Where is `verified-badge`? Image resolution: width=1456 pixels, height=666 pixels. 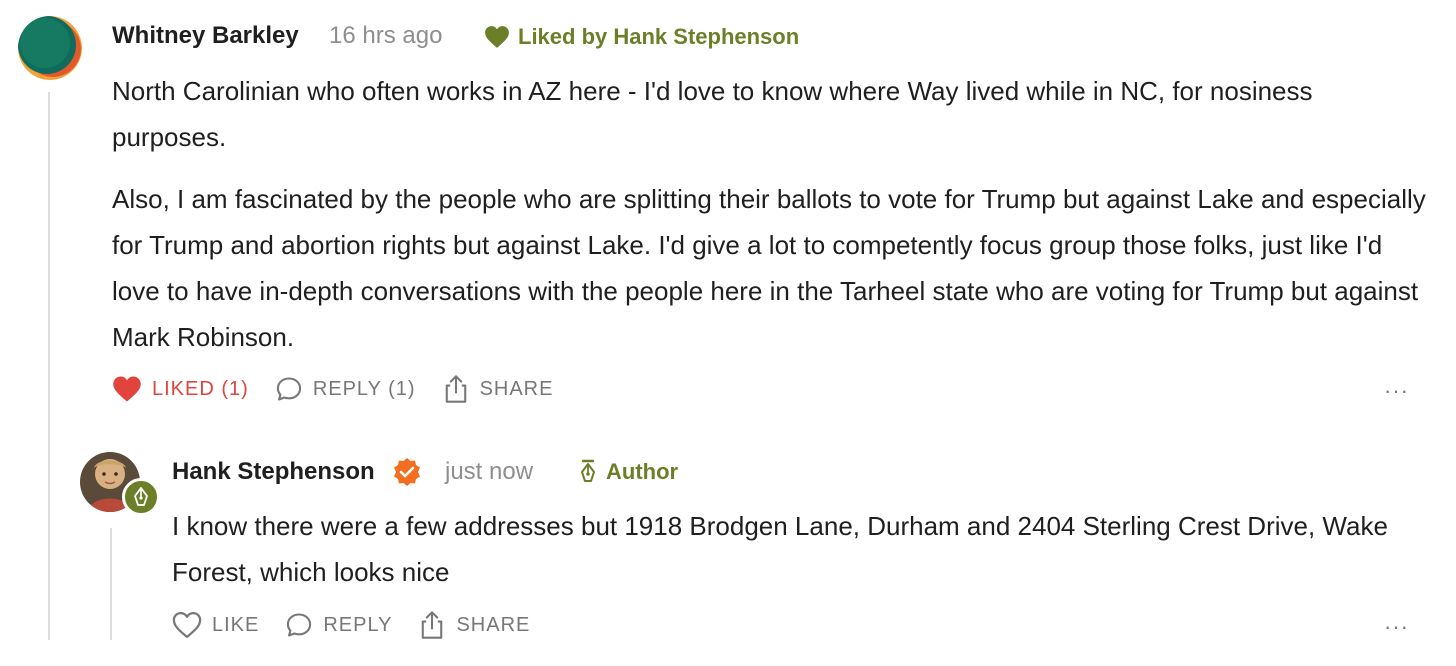
verified-badge is located at coordinates (407, 474).